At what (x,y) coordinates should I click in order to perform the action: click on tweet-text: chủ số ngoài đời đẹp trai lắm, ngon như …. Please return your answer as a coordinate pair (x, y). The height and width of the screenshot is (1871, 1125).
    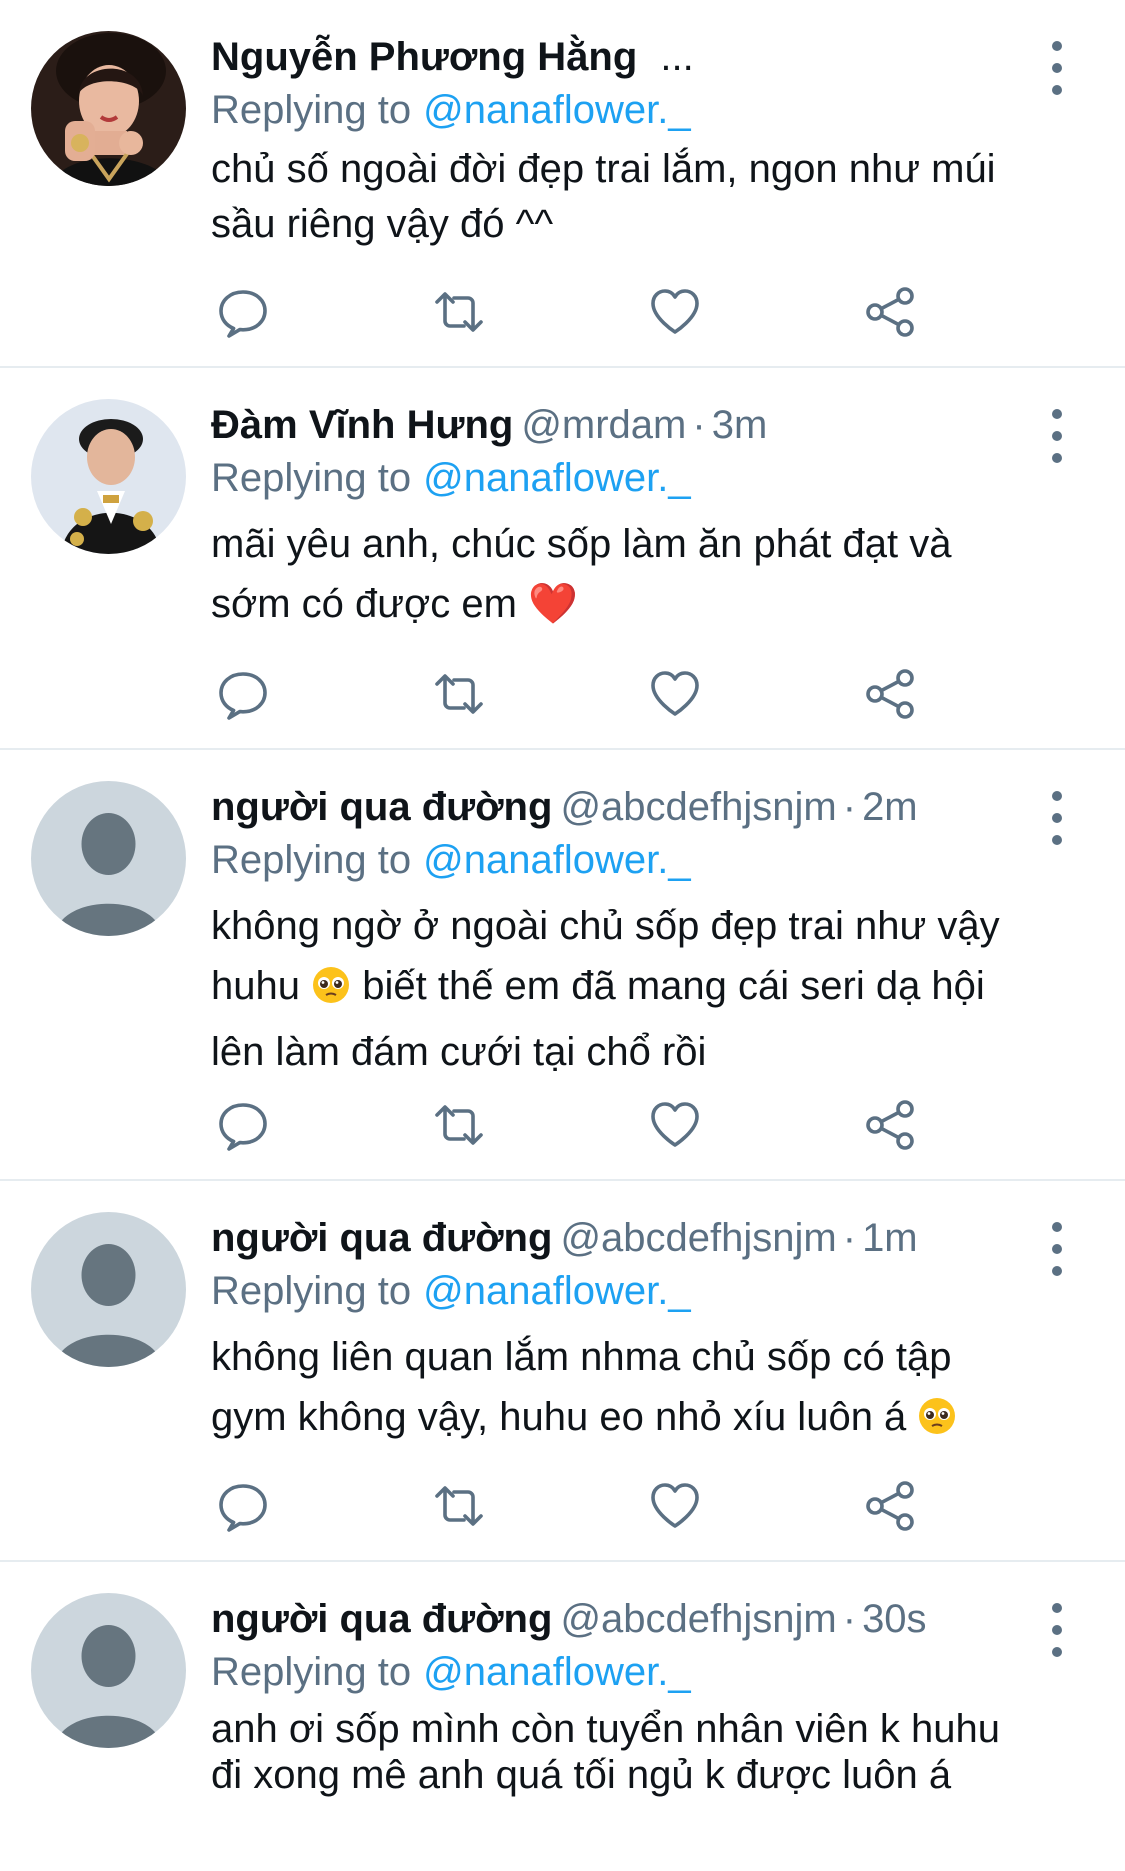
    Looking at the image, I should click on (603, 196).